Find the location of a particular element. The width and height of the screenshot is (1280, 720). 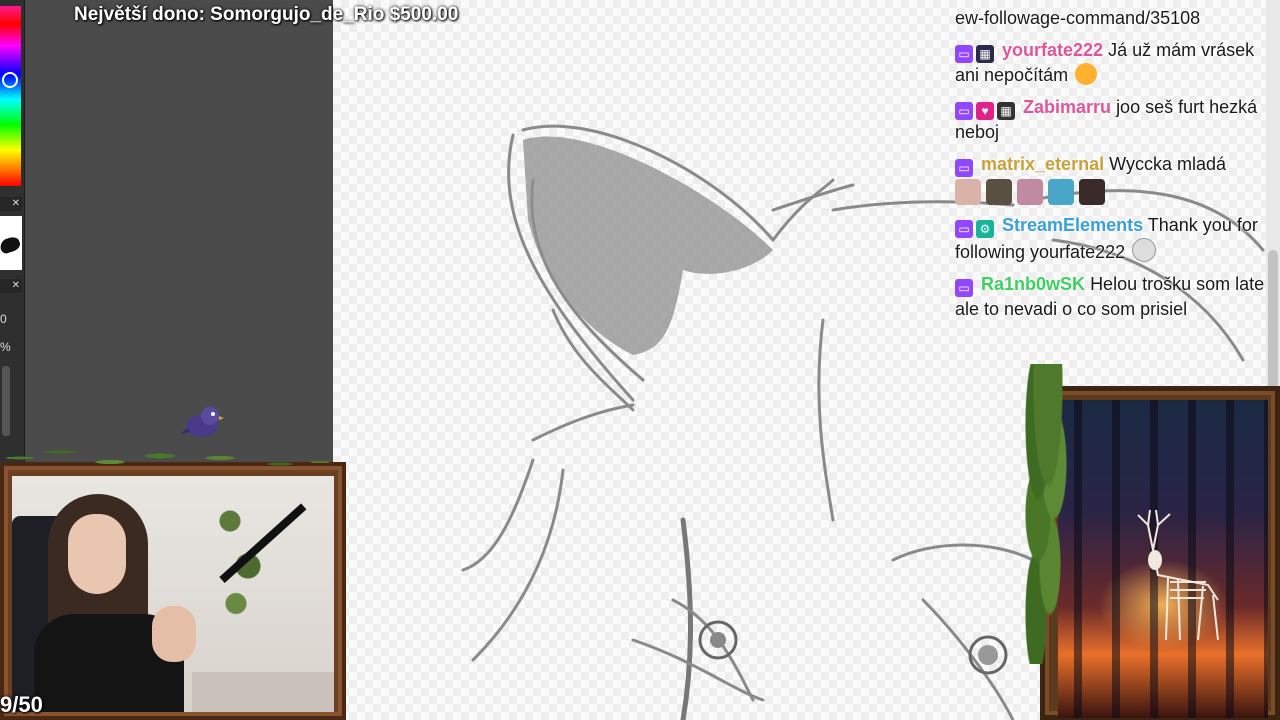

chat-username: Ra1nb0wSK is located at coordinates (1033, 284).